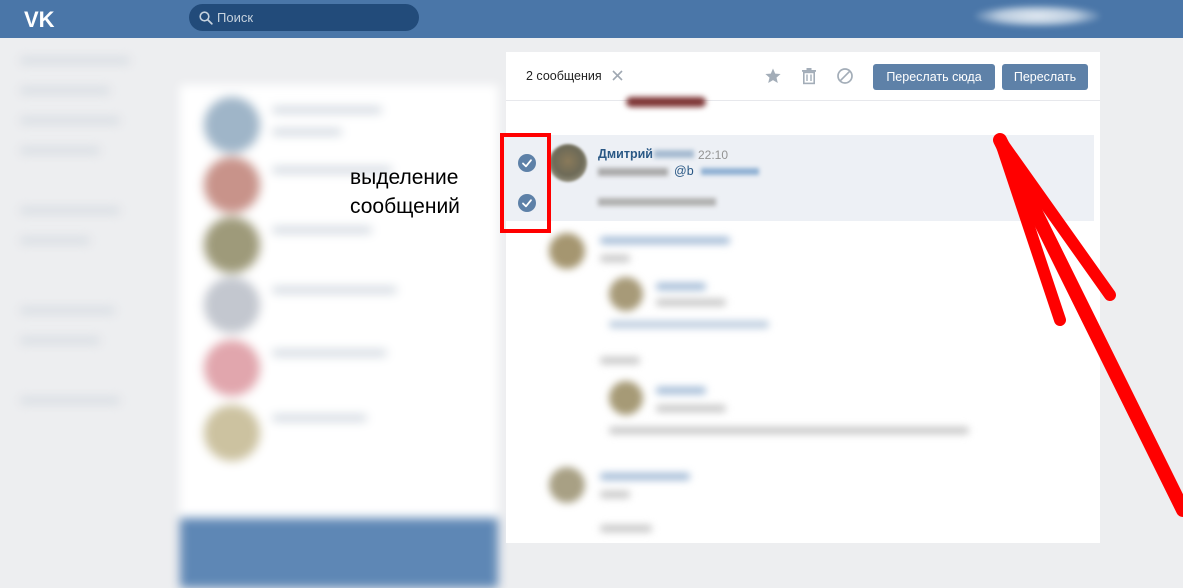  I want to click on forward-here-button: Переслать сюда, so click(934, 77).